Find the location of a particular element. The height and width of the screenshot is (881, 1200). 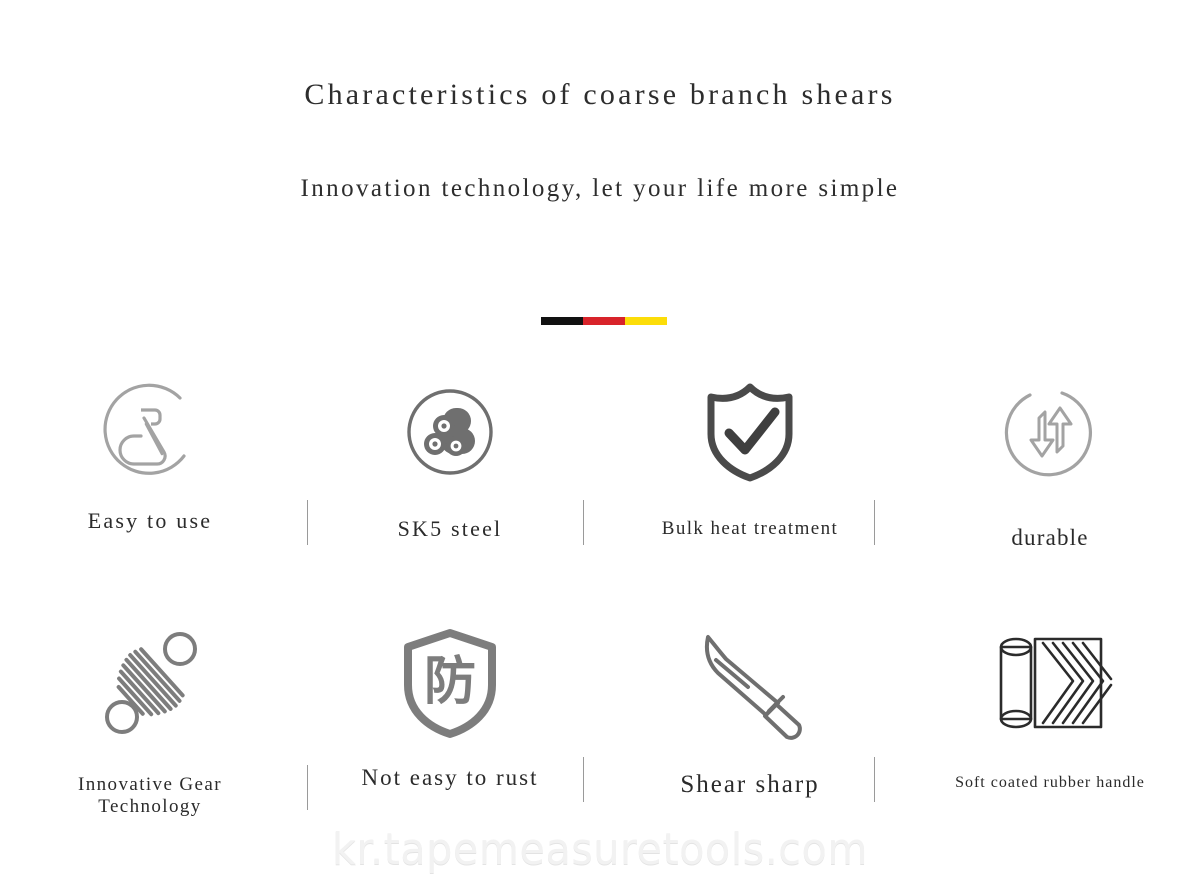

steel-coils-circle-icon is located at coordinates (450, 432).